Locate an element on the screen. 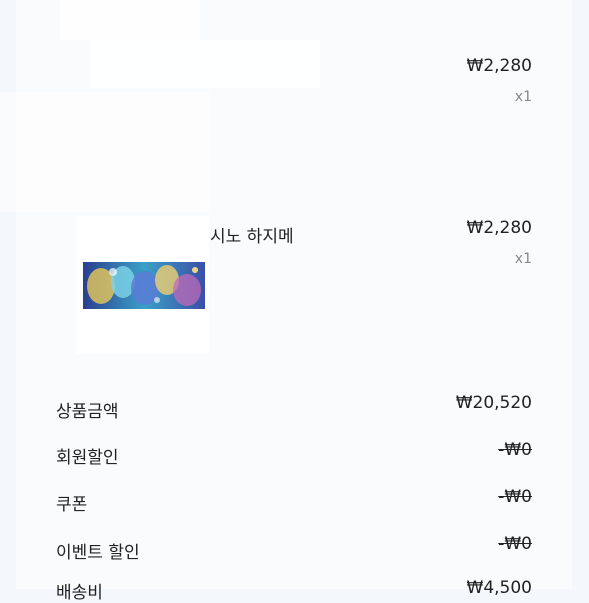 The height and width of the screenshot is (603, 589). shipping-fee-value: ₩4,500 is located at coordinates (499, 588).